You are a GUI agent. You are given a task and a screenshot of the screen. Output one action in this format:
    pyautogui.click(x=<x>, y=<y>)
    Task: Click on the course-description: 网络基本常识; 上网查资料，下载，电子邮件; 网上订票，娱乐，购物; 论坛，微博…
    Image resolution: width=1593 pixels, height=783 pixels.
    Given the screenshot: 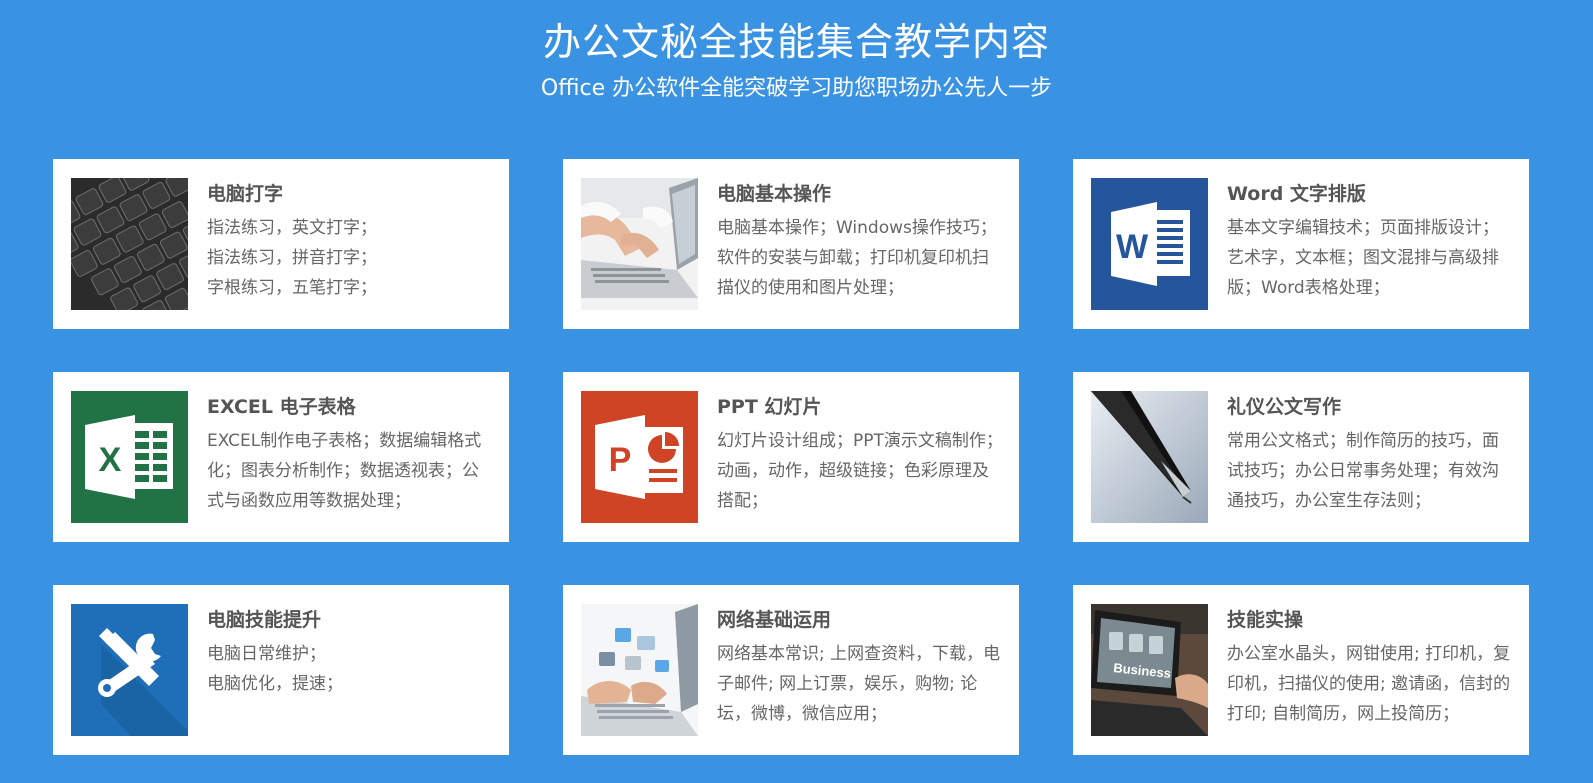 What is the action you would take?
    pyautogui.click(x=859, y=684)
    